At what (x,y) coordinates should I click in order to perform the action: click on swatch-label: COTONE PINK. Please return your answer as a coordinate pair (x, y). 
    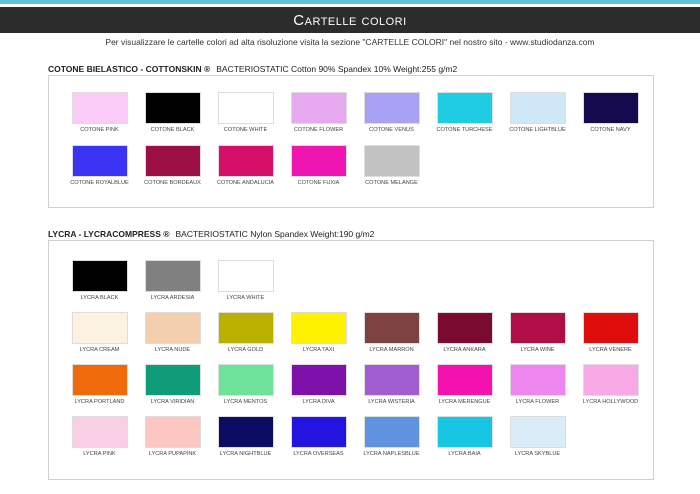
    Looking at the image, I should click on (99, 130).